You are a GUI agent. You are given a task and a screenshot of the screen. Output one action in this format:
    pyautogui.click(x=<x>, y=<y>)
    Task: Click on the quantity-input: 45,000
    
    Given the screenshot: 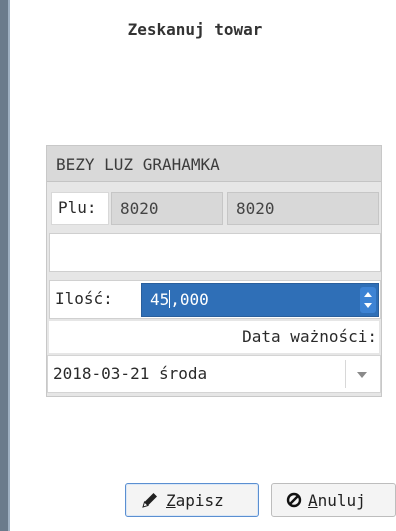 What is the action you would take?
    pyautogui.click(x=260, y=300)
    